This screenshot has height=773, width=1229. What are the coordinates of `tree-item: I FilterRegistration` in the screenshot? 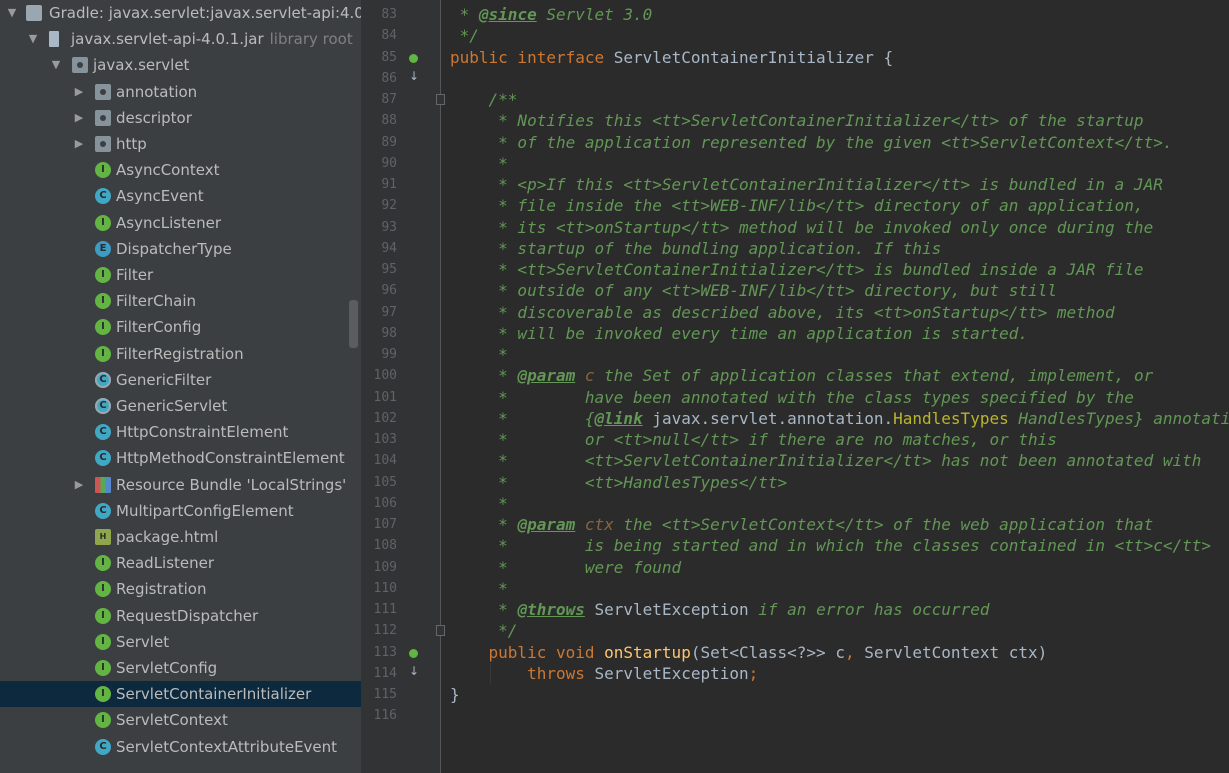 It's located at (180, 354).